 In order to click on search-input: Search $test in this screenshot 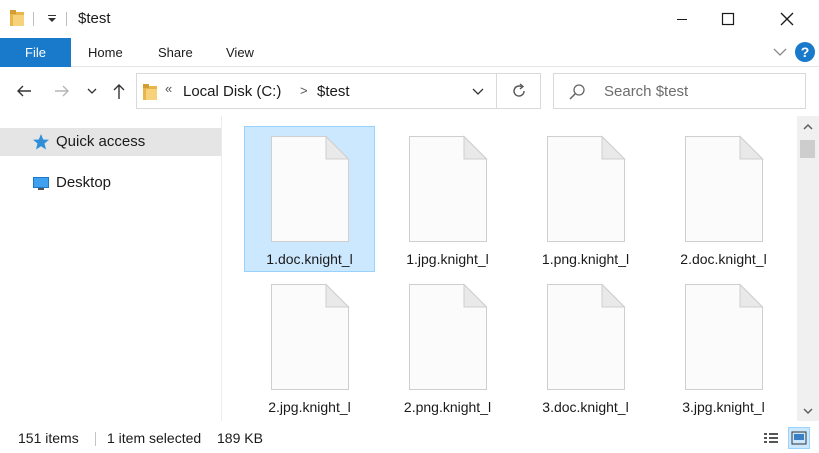, I will do `click(679, 91)`.